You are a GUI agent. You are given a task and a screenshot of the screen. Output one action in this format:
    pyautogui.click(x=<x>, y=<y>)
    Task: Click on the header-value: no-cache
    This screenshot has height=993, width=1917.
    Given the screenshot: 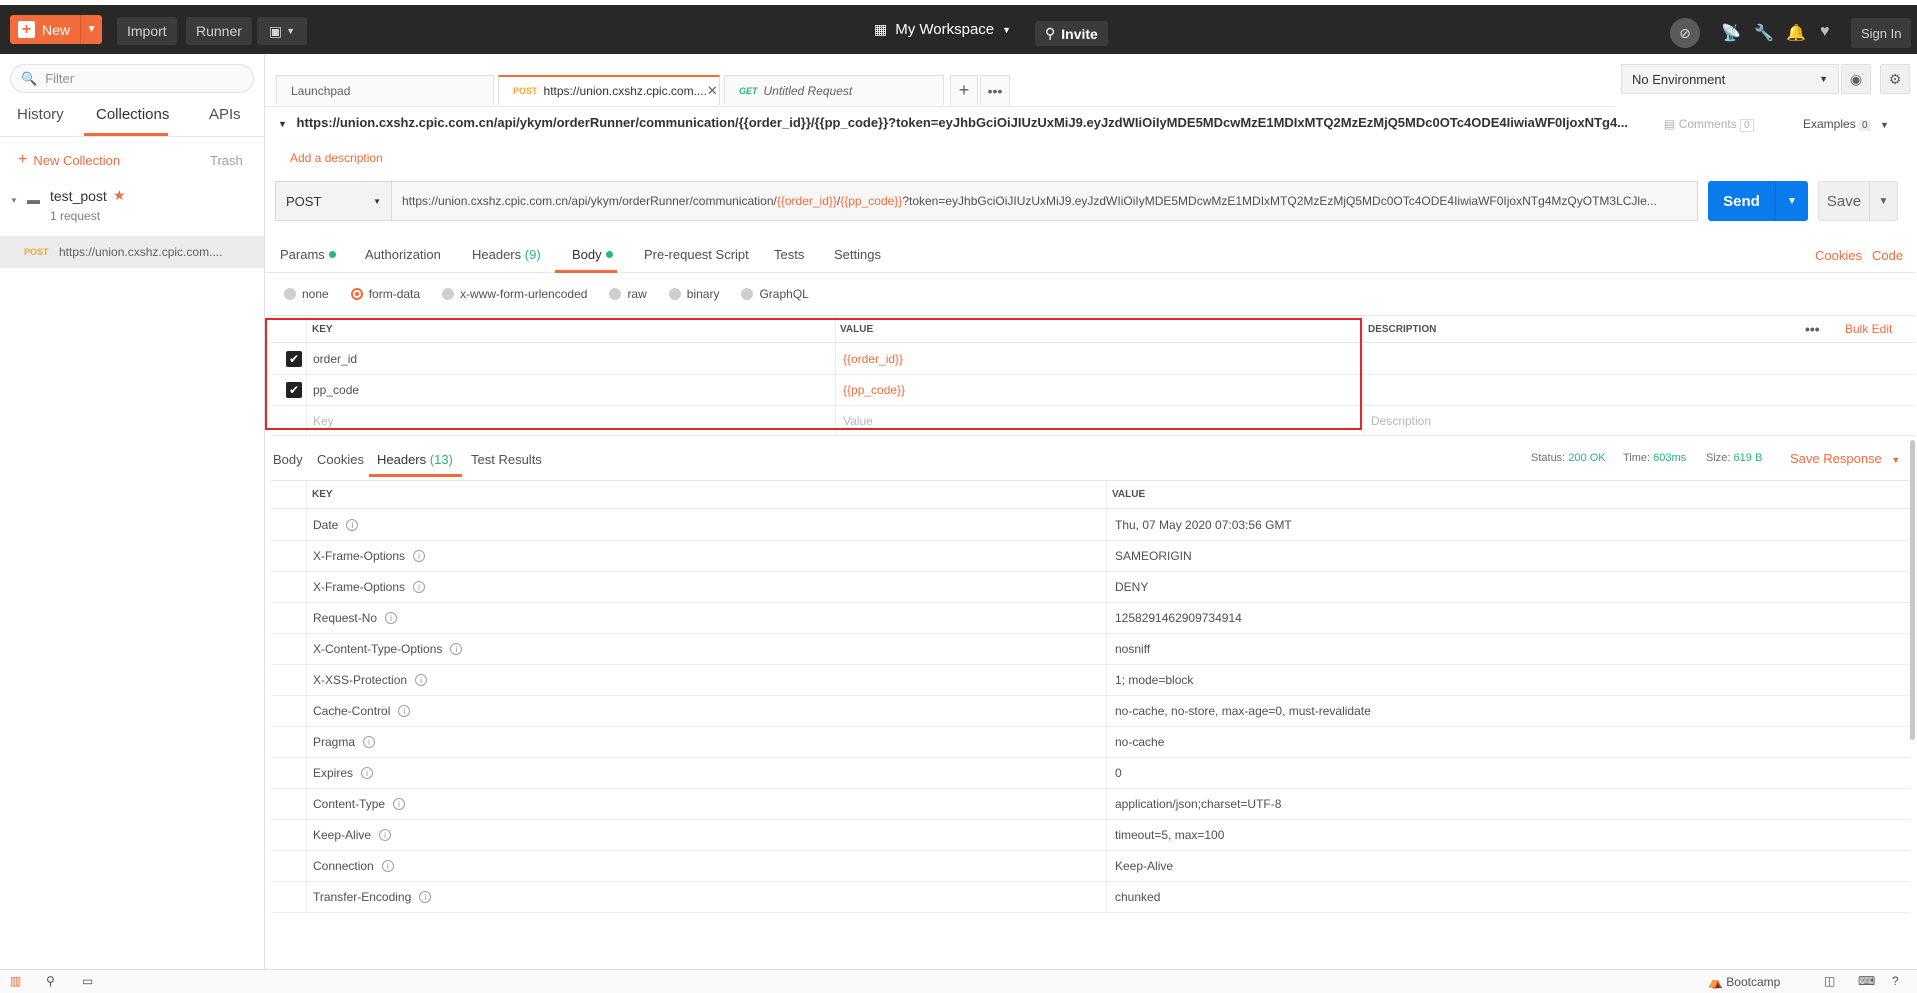 What is the action you would take?
    pyautogui.click(x=1139, y=742)
    